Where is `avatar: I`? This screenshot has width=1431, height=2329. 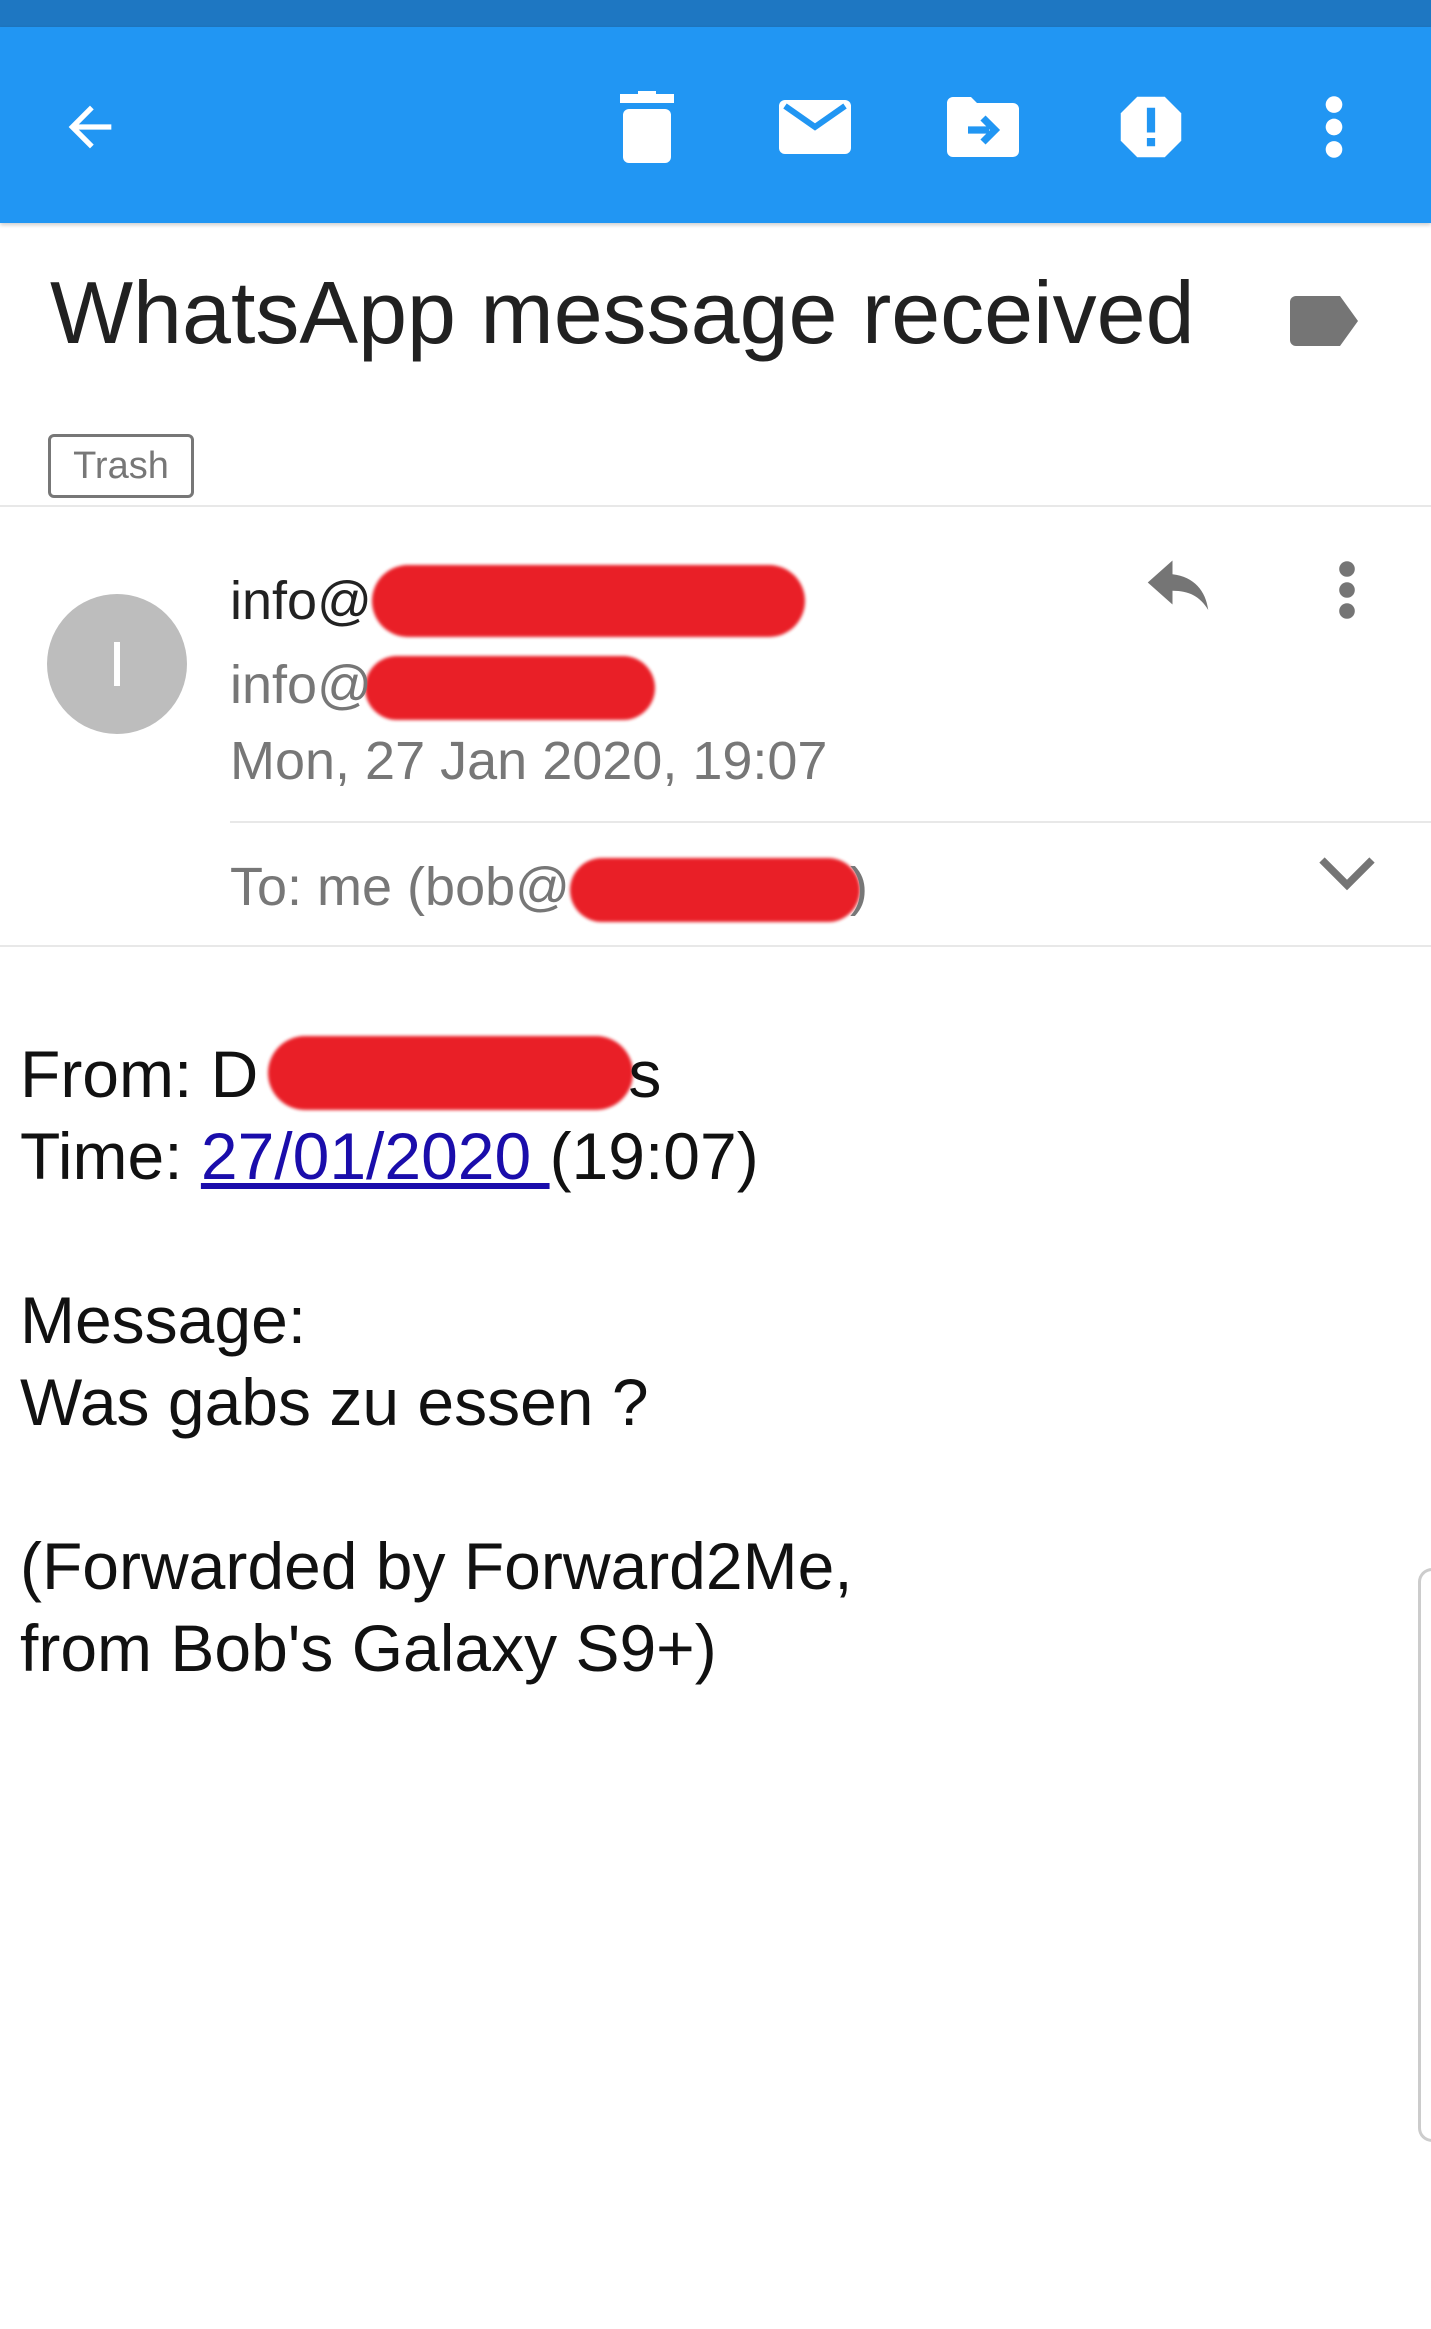 avatar: I is located at coordinates (117, 664).